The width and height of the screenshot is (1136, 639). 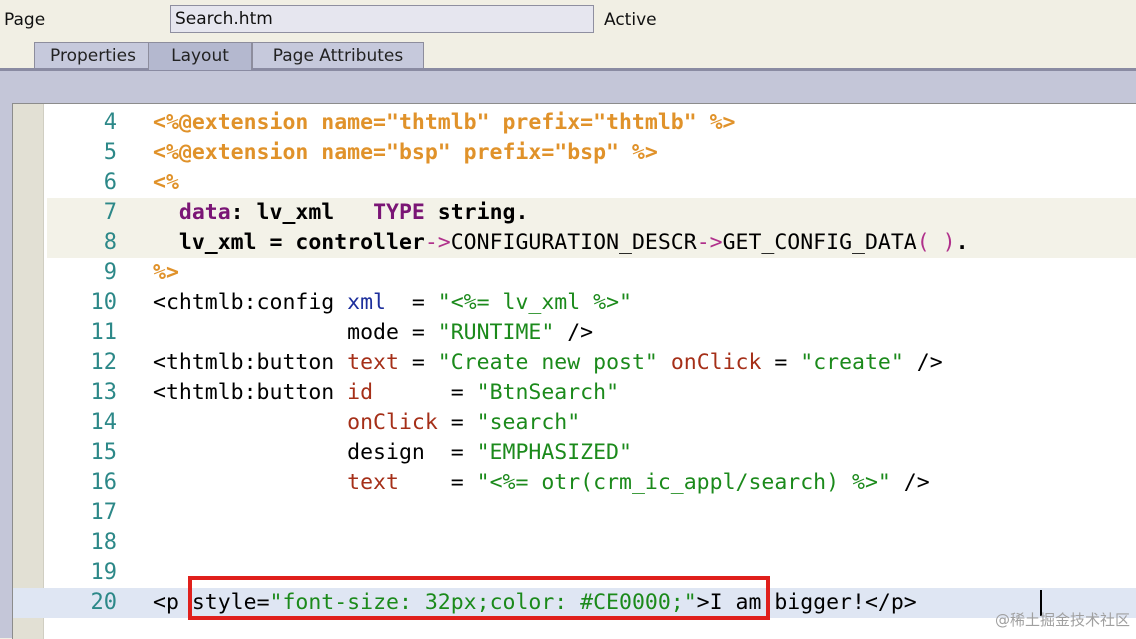 What do you see at coordinates (528, 422) in the screenshot?
I see `code-token: "search"` at bounding box center [528, 422].